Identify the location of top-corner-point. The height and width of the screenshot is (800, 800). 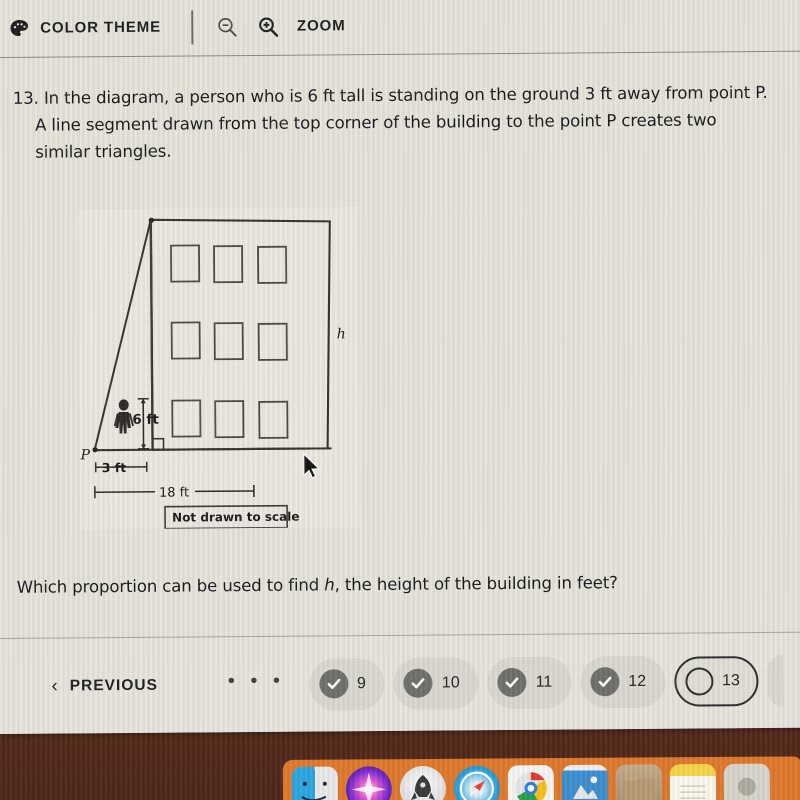
(151, 220).